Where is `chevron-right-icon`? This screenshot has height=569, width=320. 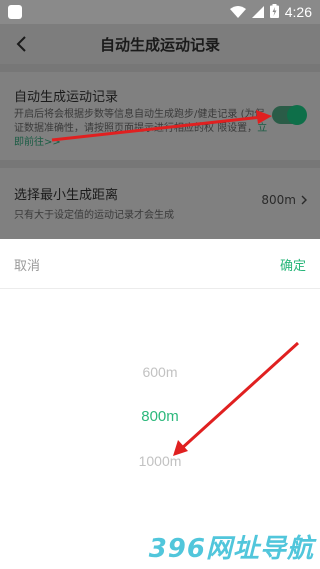 chevron-right-icon is located at coordinates (304, 200).